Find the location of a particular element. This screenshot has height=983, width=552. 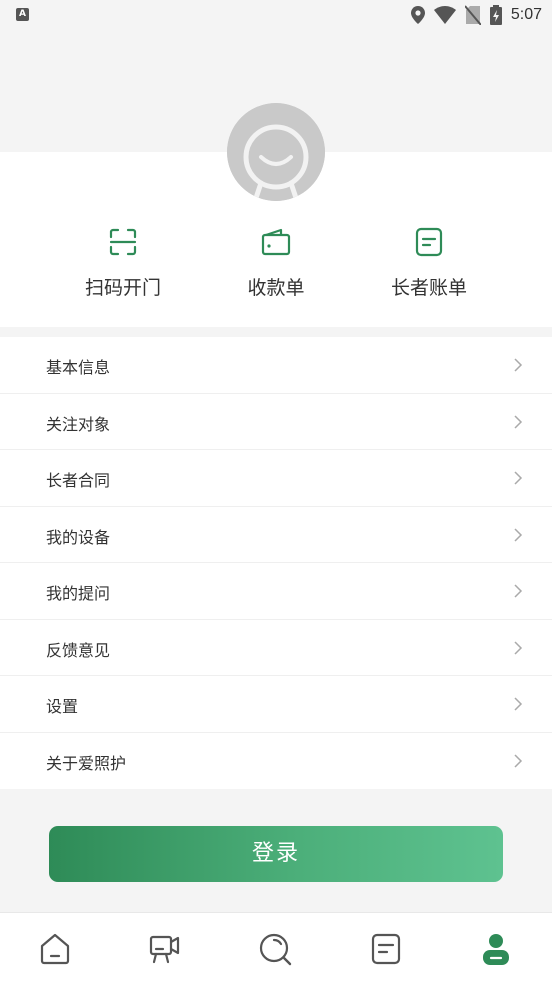

quick-action-label: 收款单 is located at coordinates (276, 288).